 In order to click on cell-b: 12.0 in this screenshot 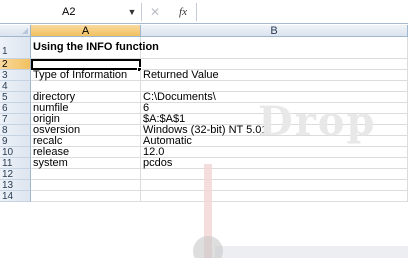, I will do `click(274, 152)`.